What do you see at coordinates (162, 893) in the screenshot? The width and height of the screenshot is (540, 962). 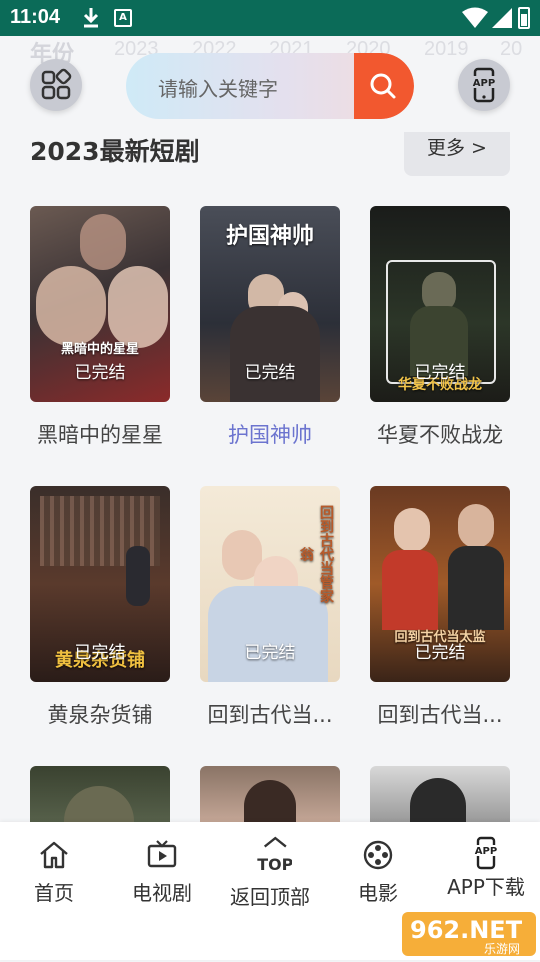 I see `nav-label: 电视剧` at bounding box center [162, 893].